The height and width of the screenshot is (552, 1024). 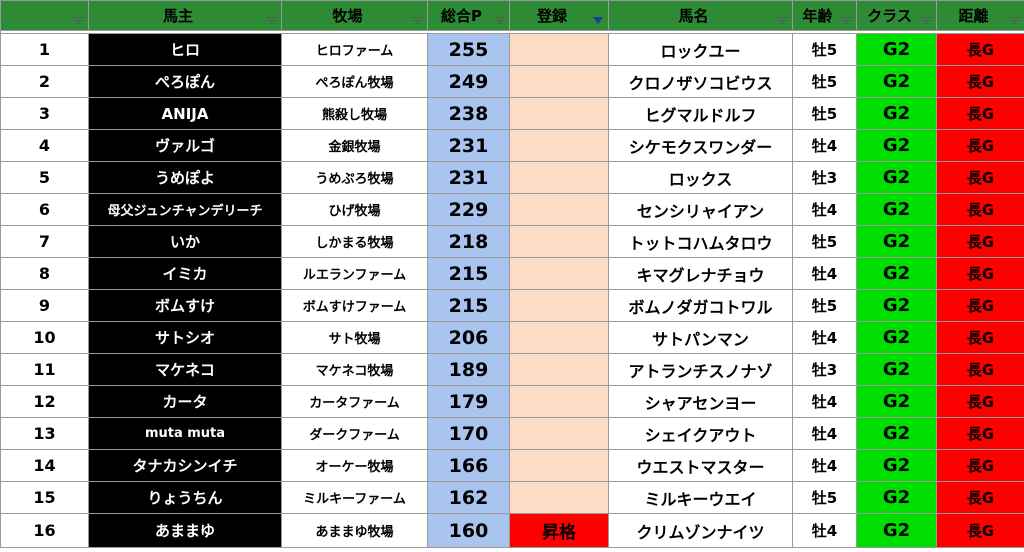 What do you see at coordinates (44, 15) in the screenshot?
I see `header-rank` at bounding box center [44, 15].